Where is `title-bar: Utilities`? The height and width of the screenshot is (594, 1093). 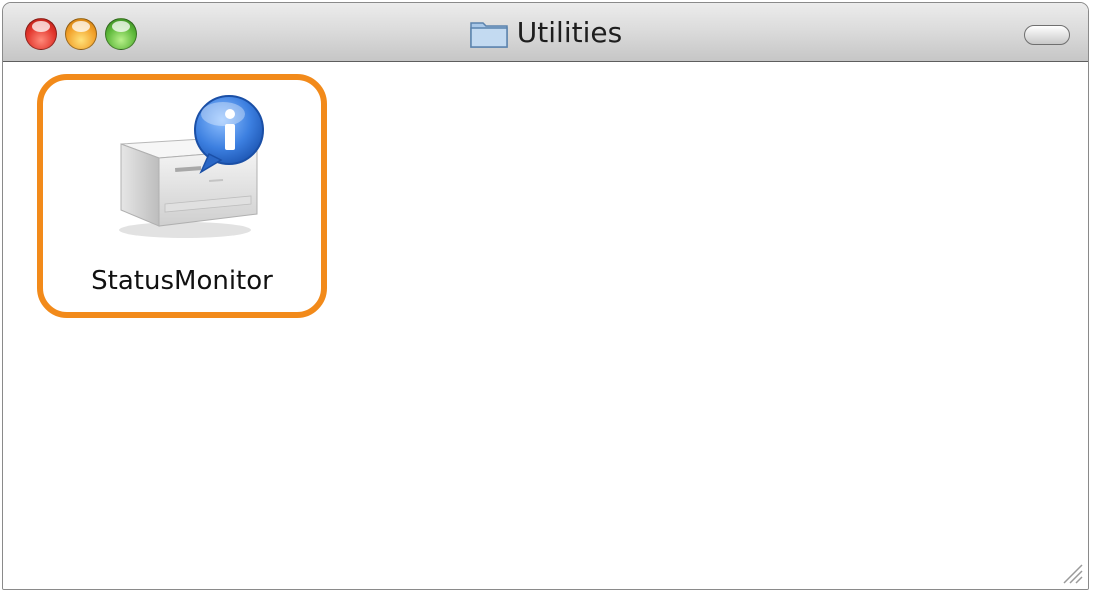
title-bar: Utilities is located at coordinates (545, 32).